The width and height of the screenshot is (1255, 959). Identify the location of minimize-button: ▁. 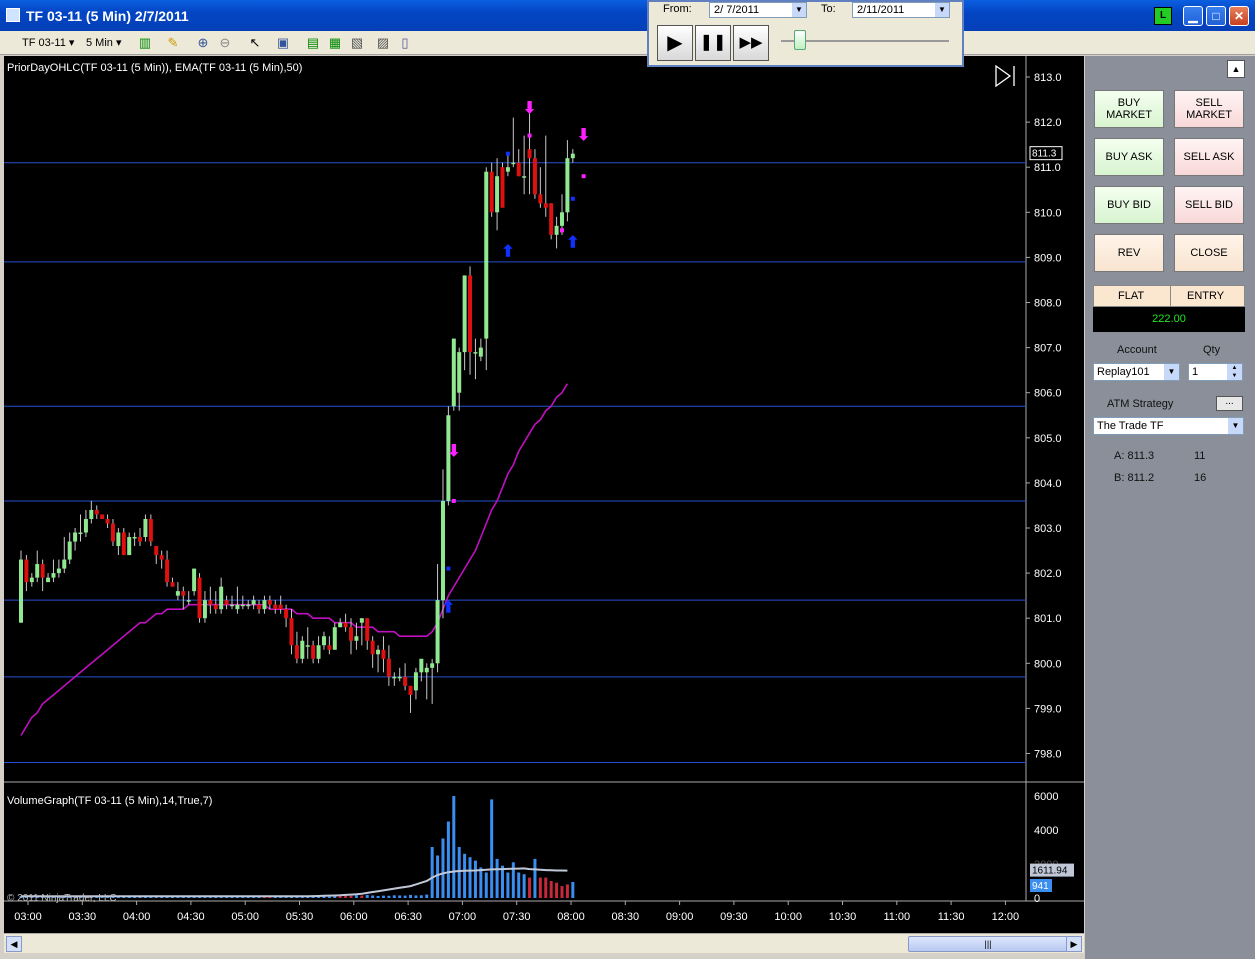
(1193, 16).